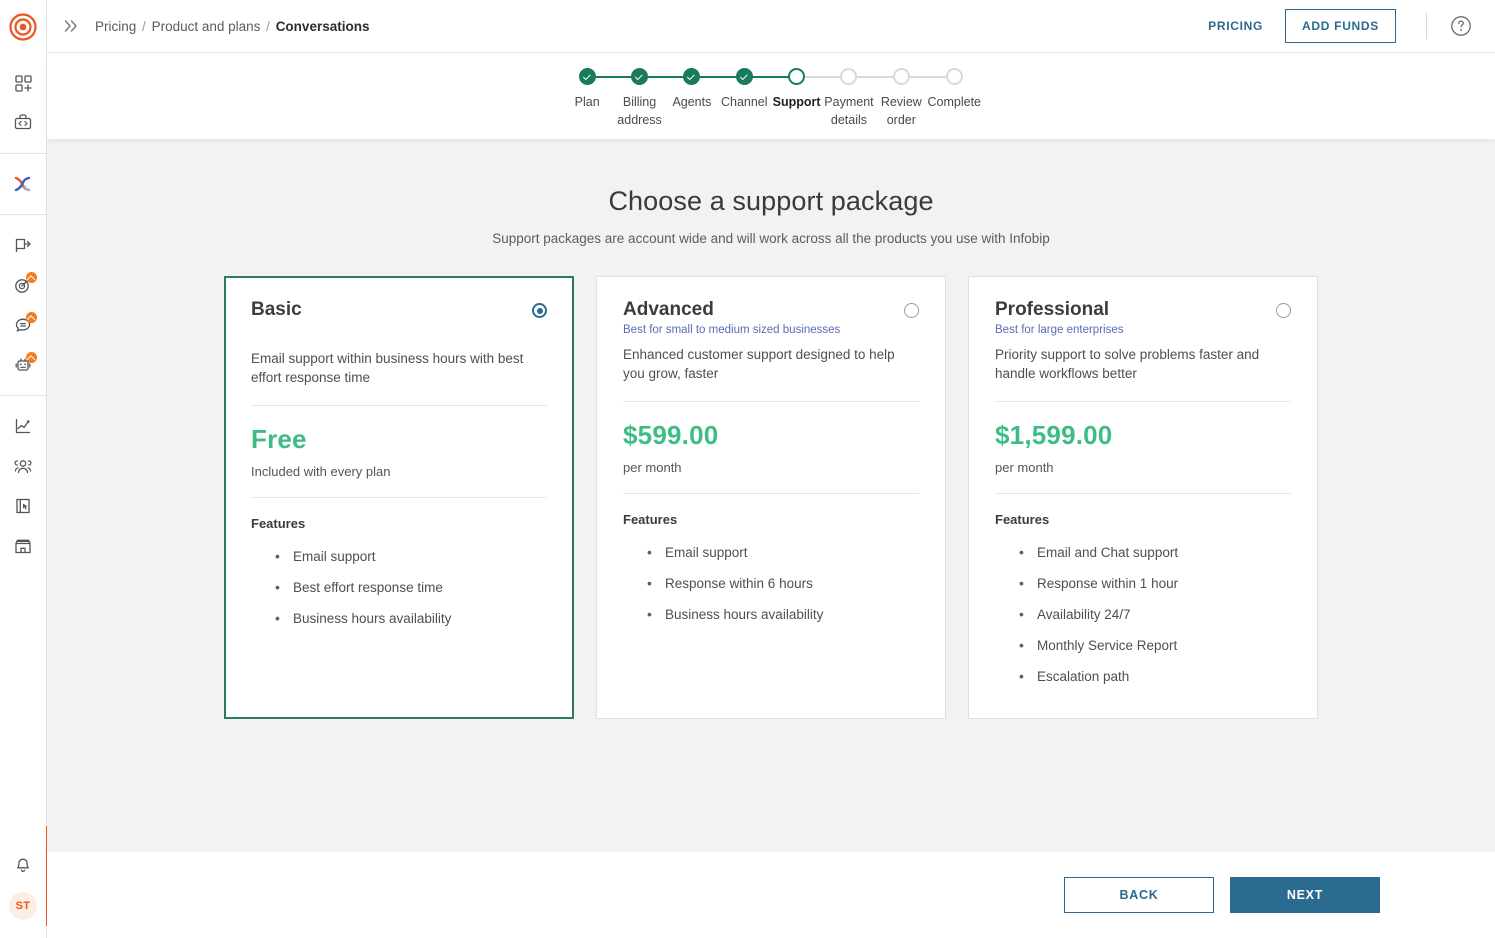 Image resolution: width=1495 pixels, height=938 pixels. What do you see at coordinates (954, 102) in the screenshot?
I see `stepper-label: Complete` at bounding box center [954, 102].